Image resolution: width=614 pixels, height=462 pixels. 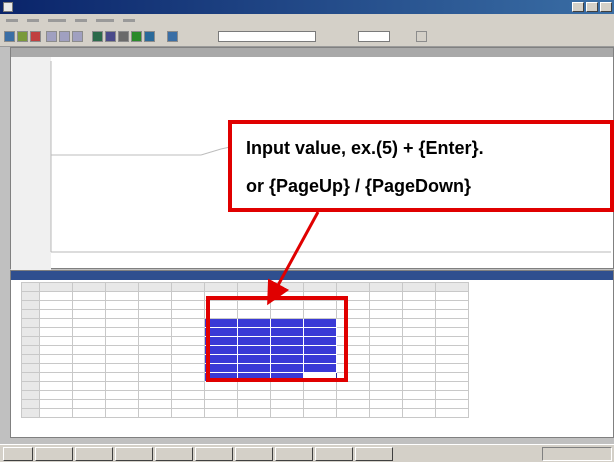 What do you see at coordinates (592, 7) in the screenshot?
I see `maximize-button` at bounding box center [592, 7].